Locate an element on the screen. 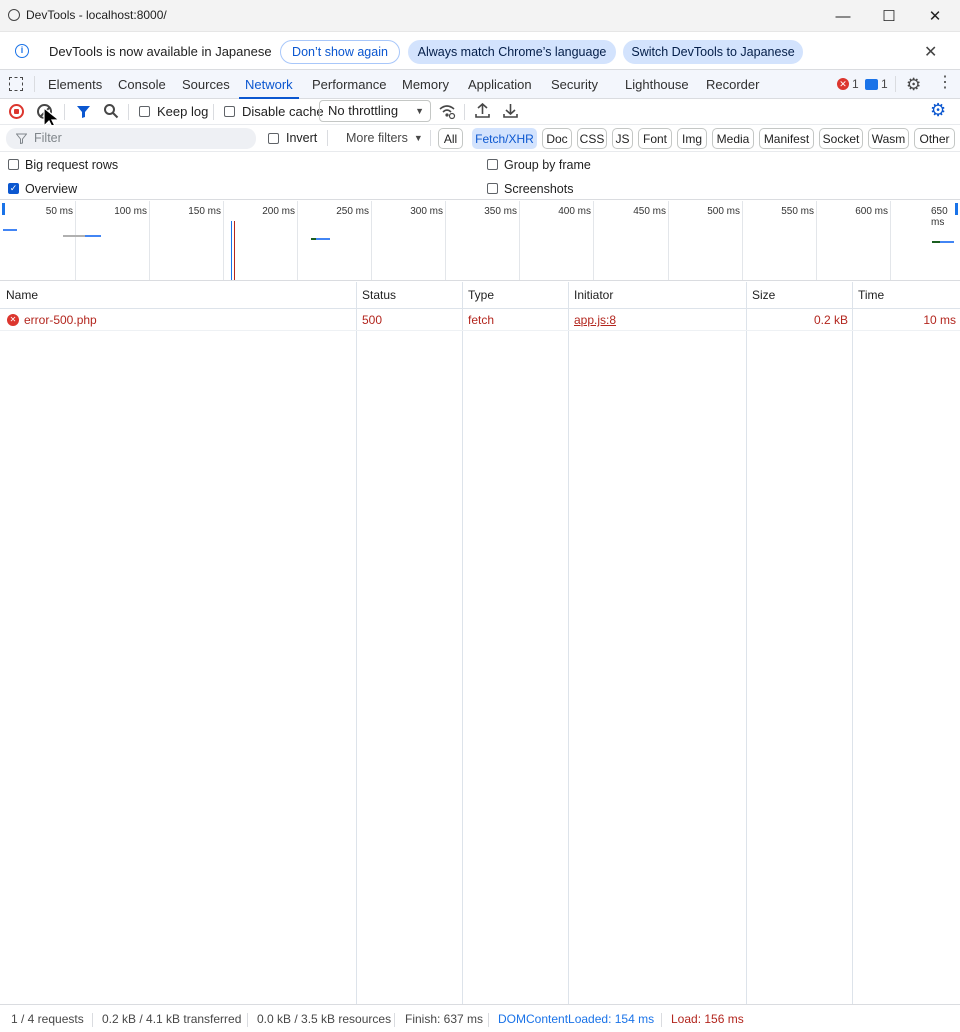 This screenshot has height=1032, width=960. filter-funnel-icon is located at coordinates (83, 111).